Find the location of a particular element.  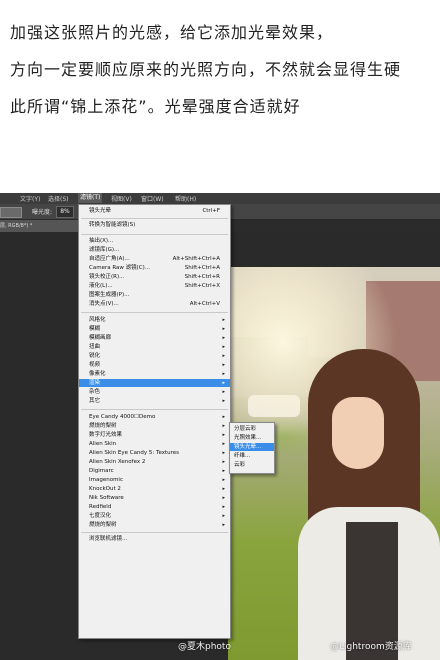

filter-menu-item: 渲染 ▸ is located at coordinates (154, 383).